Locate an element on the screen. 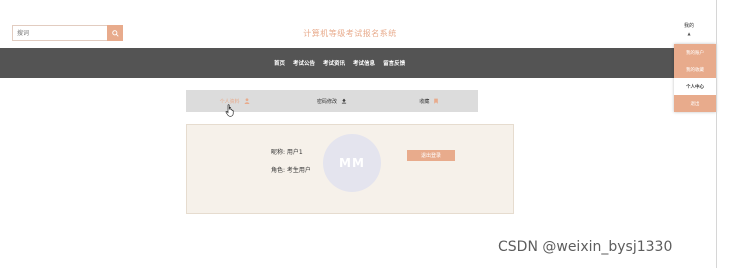 The width and height of the screenshot is (732, 268). user-menu-trigger: 我的 ▲ is located at coordinates (689, 29).